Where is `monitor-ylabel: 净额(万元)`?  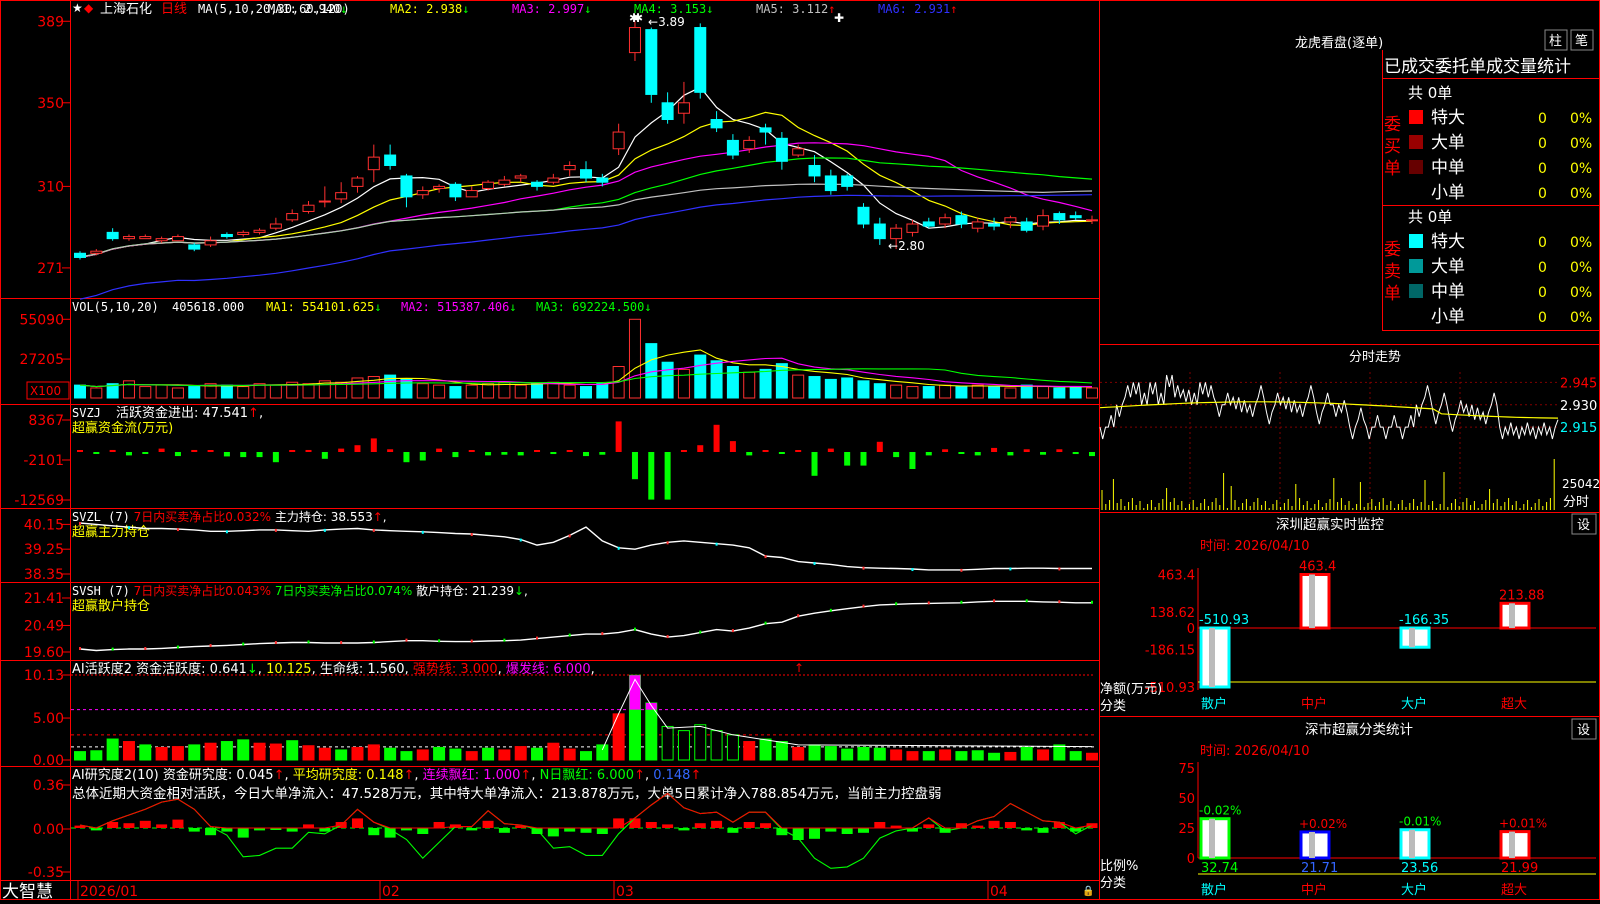 monitor-ylabel: 净额(万元) is located at coordinates (1131, 689).